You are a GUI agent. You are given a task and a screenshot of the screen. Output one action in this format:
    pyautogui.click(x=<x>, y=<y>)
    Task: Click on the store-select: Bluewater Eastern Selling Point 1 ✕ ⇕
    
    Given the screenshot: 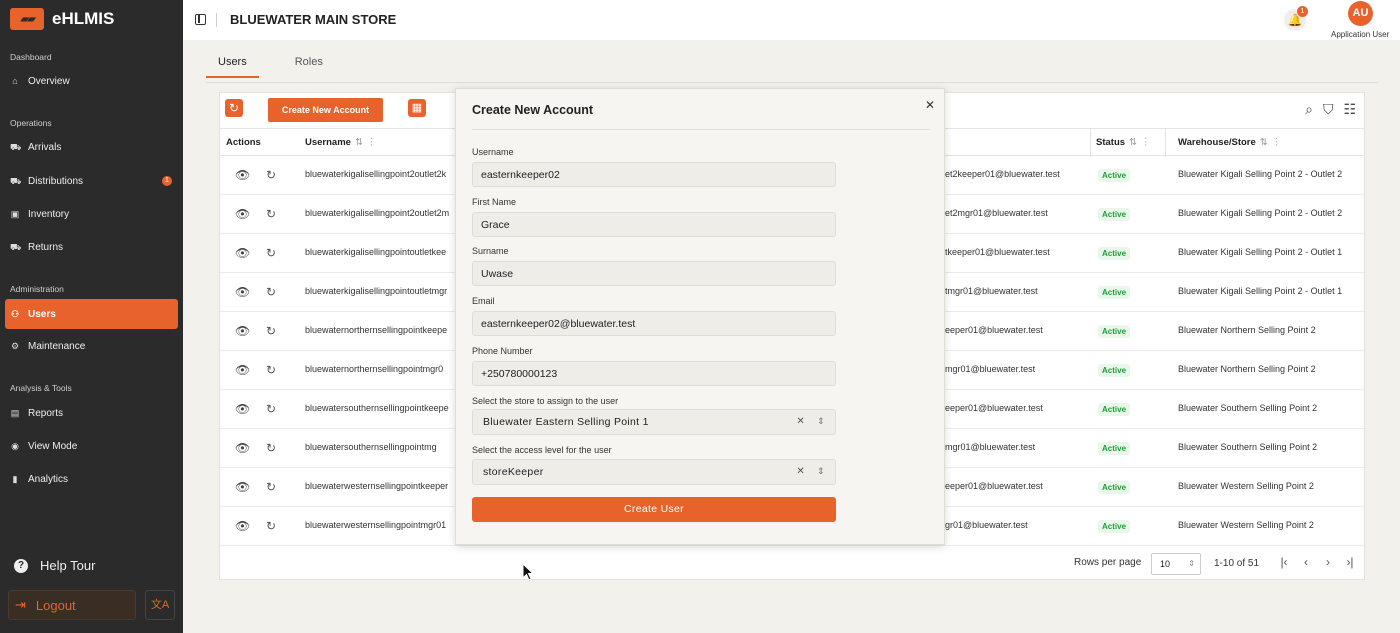 What is the action you would take?
    pyautogui.click(x=654, y=422)
    